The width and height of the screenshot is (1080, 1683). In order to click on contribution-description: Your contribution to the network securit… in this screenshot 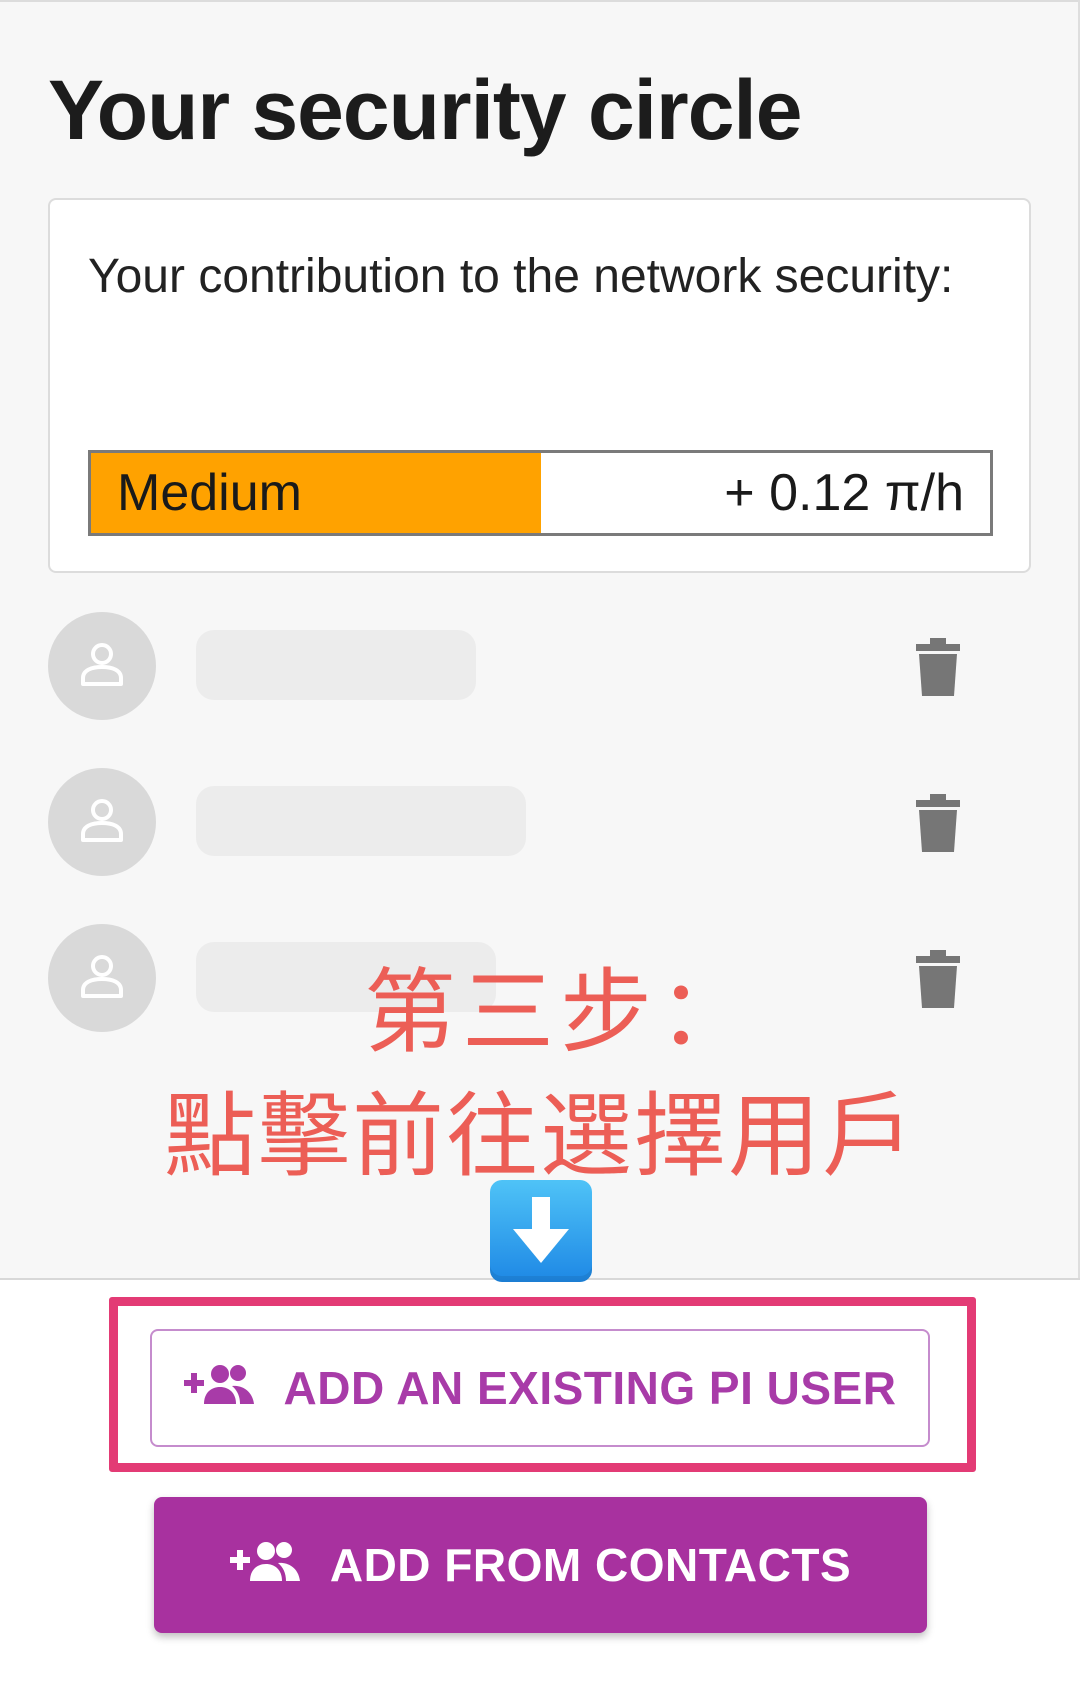, I will do `click(521, 276)`.